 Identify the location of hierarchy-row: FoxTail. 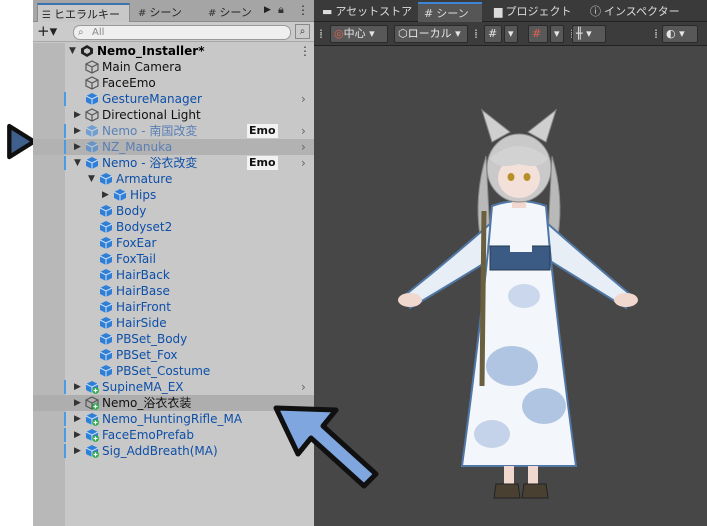
(173, 259).